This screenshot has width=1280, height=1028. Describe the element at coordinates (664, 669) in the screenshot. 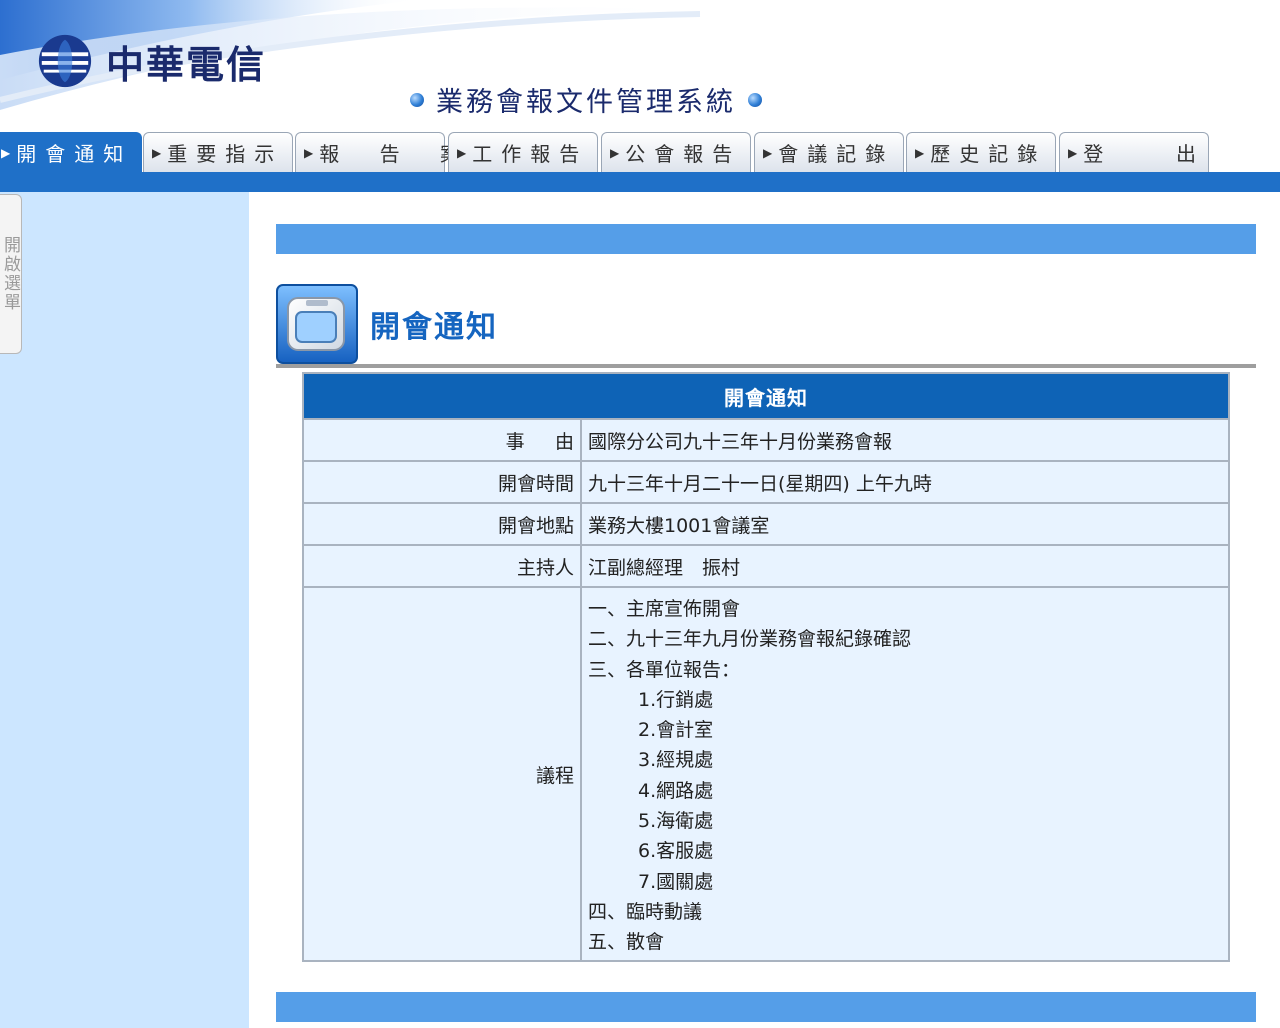

I see `agenda-item: 三、各單位報告：` at that location.